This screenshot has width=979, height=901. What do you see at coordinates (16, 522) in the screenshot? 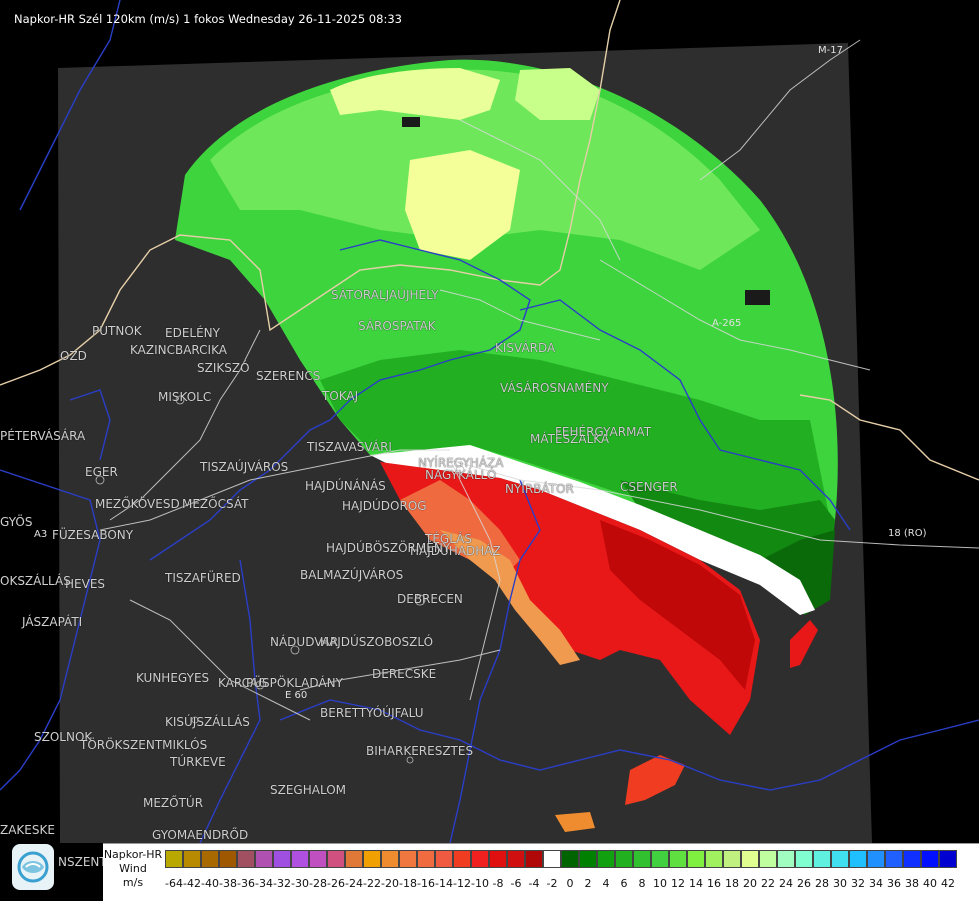
I see `town-label: GYÖS` at bounding box center [16, 522].